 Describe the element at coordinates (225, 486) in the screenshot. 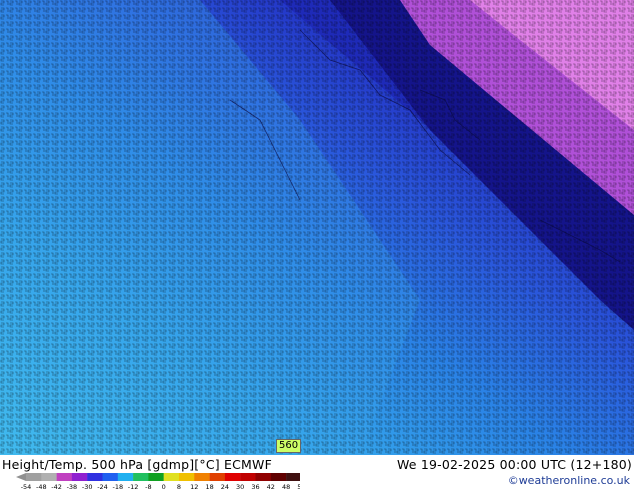

I see `legend-tick-label: 24` at that location.